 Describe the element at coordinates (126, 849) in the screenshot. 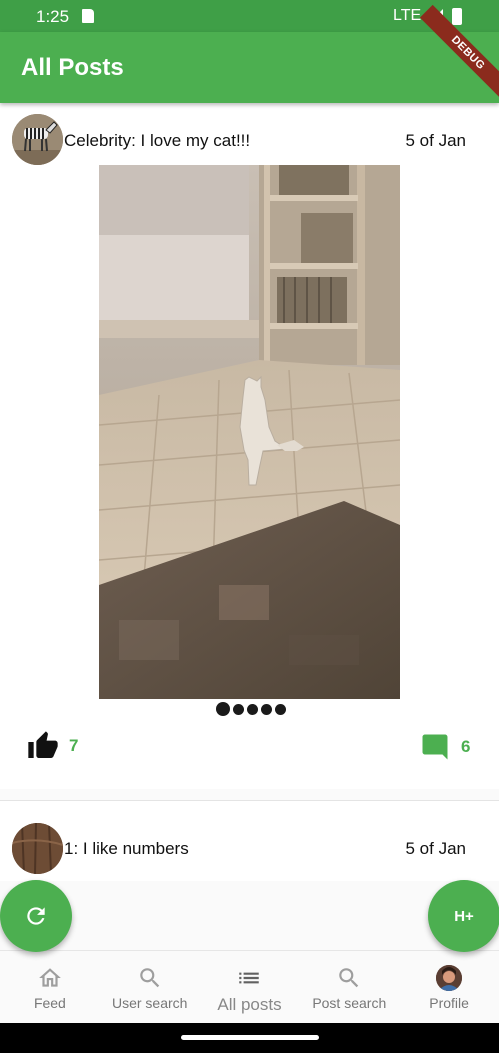

I see `post-title: 1: I like numbers` at that location.